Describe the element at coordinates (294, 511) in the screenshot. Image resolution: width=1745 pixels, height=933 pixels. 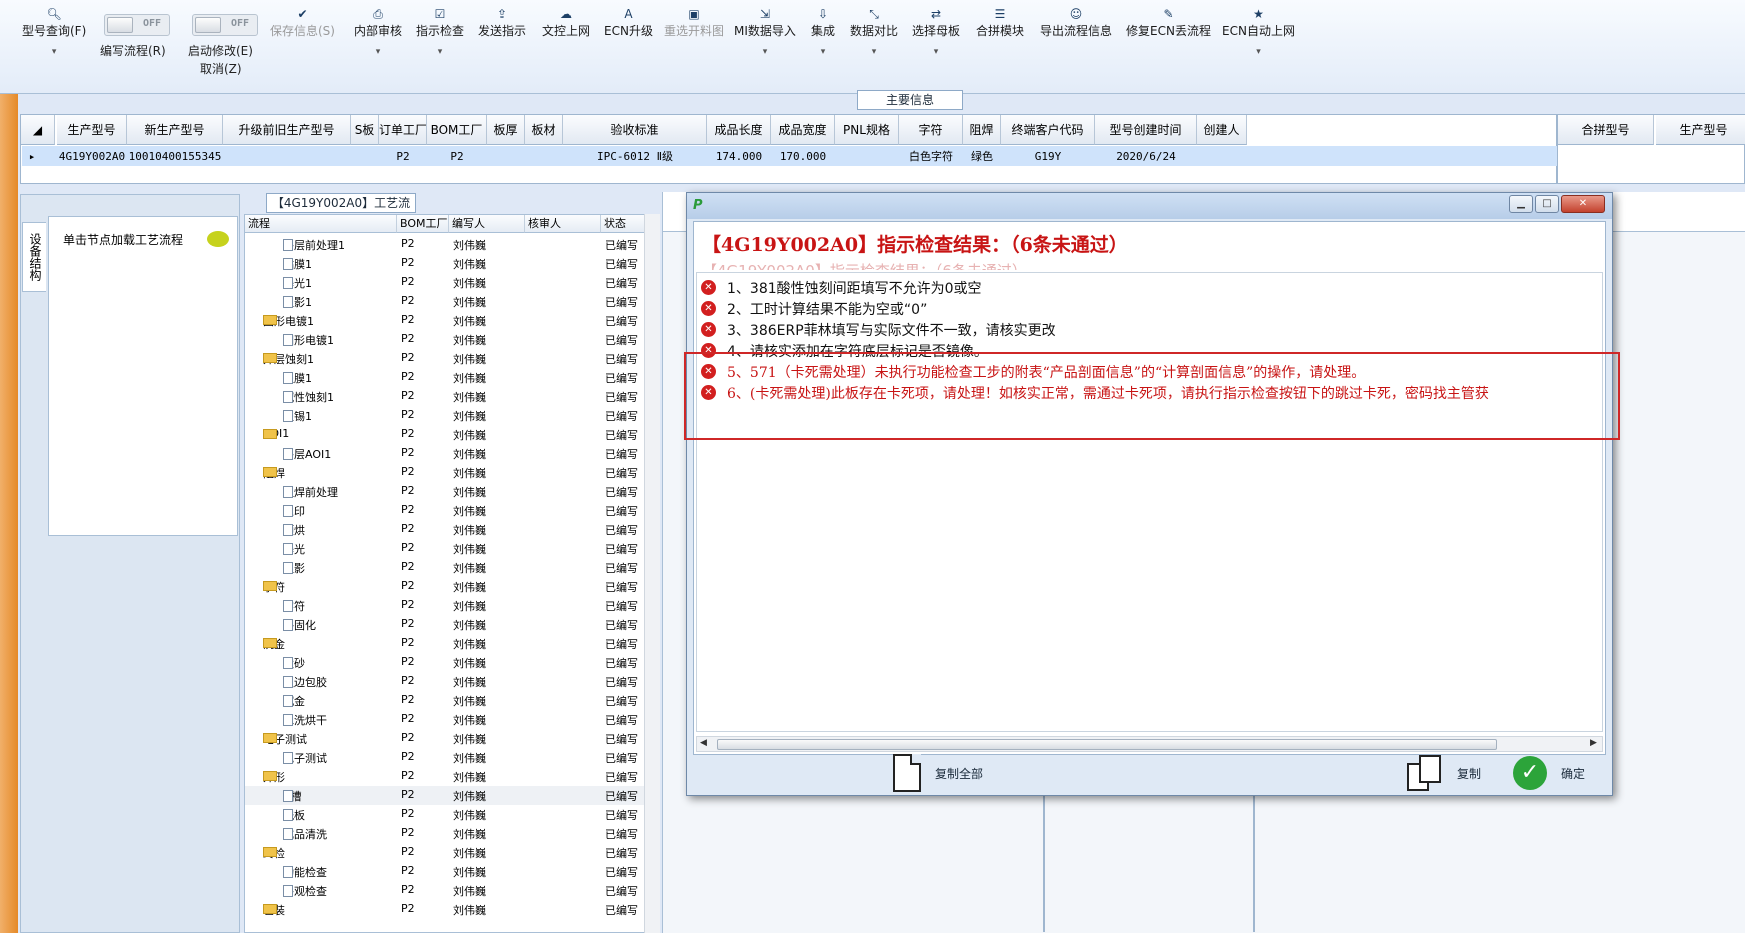
I see `tree-node: 丝印` at that location.